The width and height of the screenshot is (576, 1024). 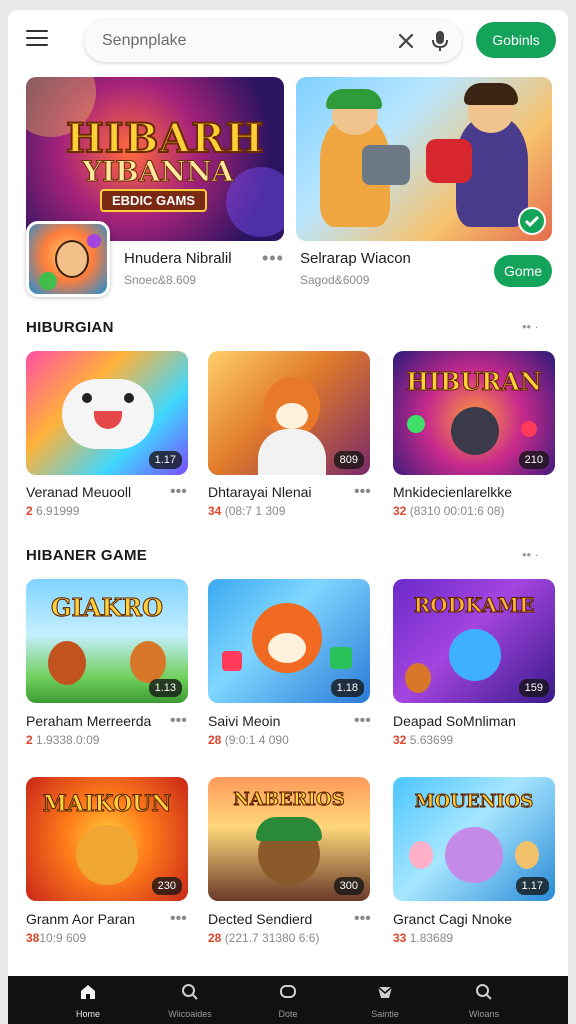 What do you see at coordinates (63, 740) in the screenshot?
I see `game-meta: 2 1.9338.0:09` at bounding box center [63, 740].